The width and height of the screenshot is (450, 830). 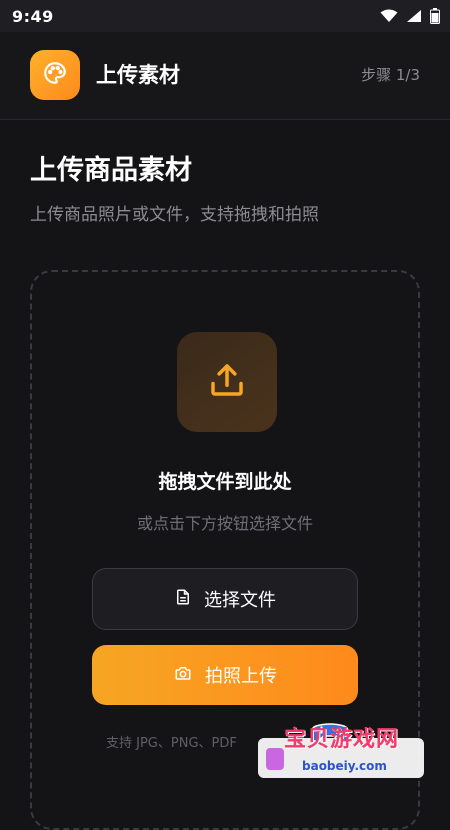 I want to click on app-logo, so click(x=55, y=75).